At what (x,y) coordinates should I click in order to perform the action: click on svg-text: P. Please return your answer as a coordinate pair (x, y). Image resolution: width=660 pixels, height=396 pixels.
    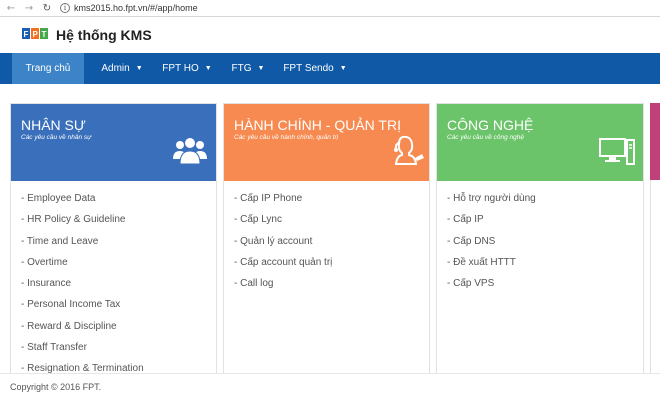
    Looking at the image, I should click on (36, 34).